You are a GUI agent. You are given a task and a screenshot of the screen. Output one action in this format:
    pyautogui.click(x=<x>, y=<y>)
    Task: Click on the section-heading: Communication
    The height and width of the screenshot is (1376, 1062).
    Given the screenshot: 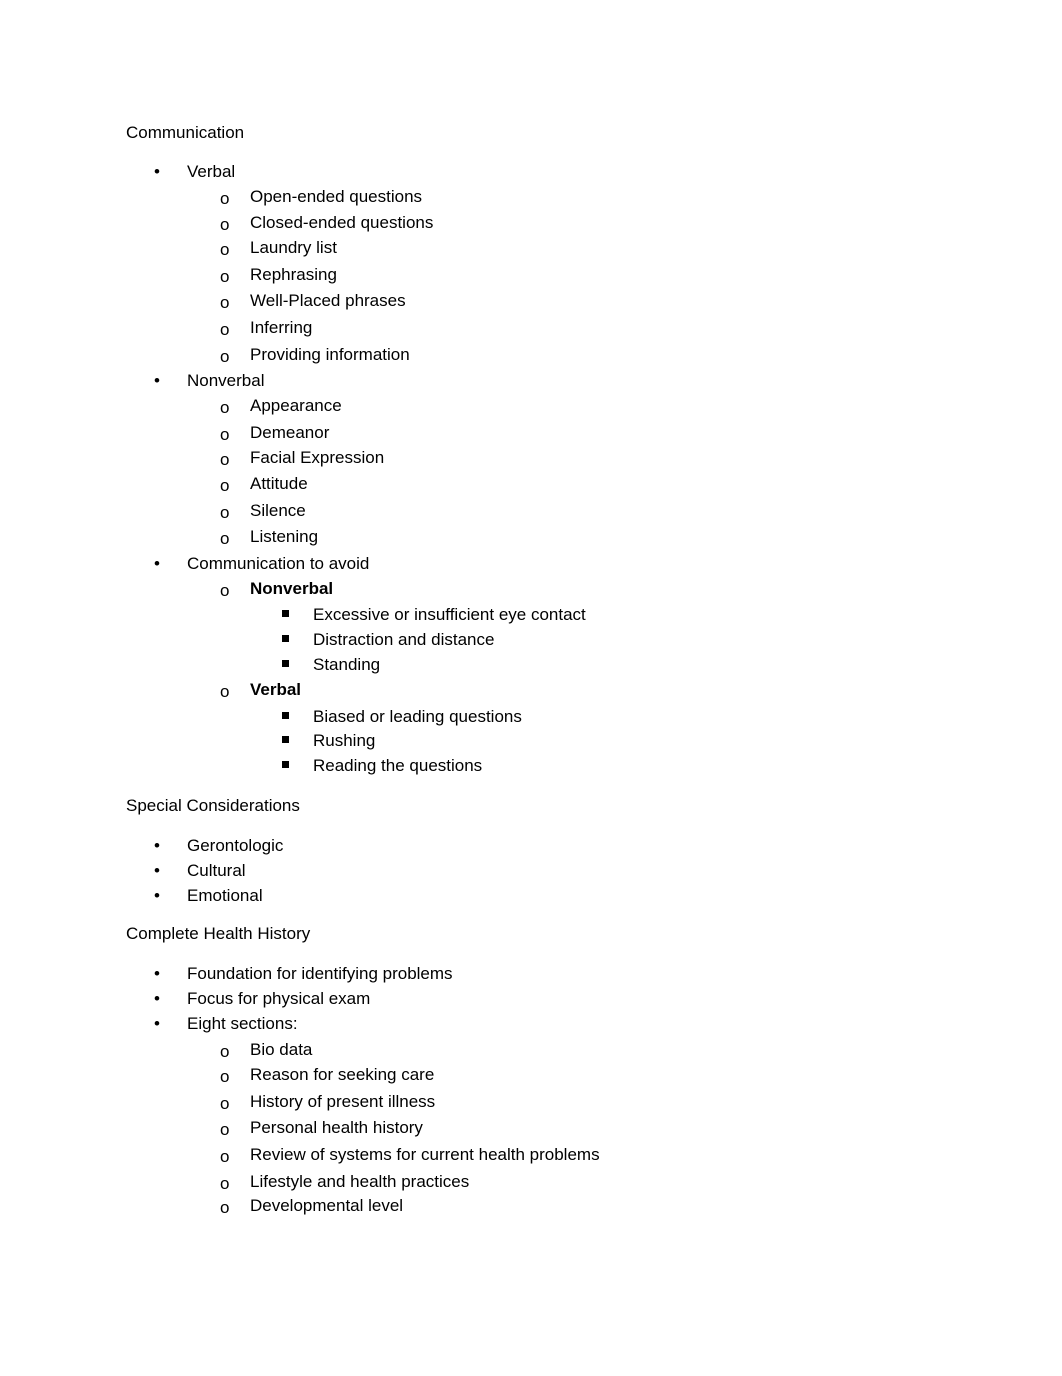 What is the action you would take?
    pyautogui.click(x=185, y=132)
    